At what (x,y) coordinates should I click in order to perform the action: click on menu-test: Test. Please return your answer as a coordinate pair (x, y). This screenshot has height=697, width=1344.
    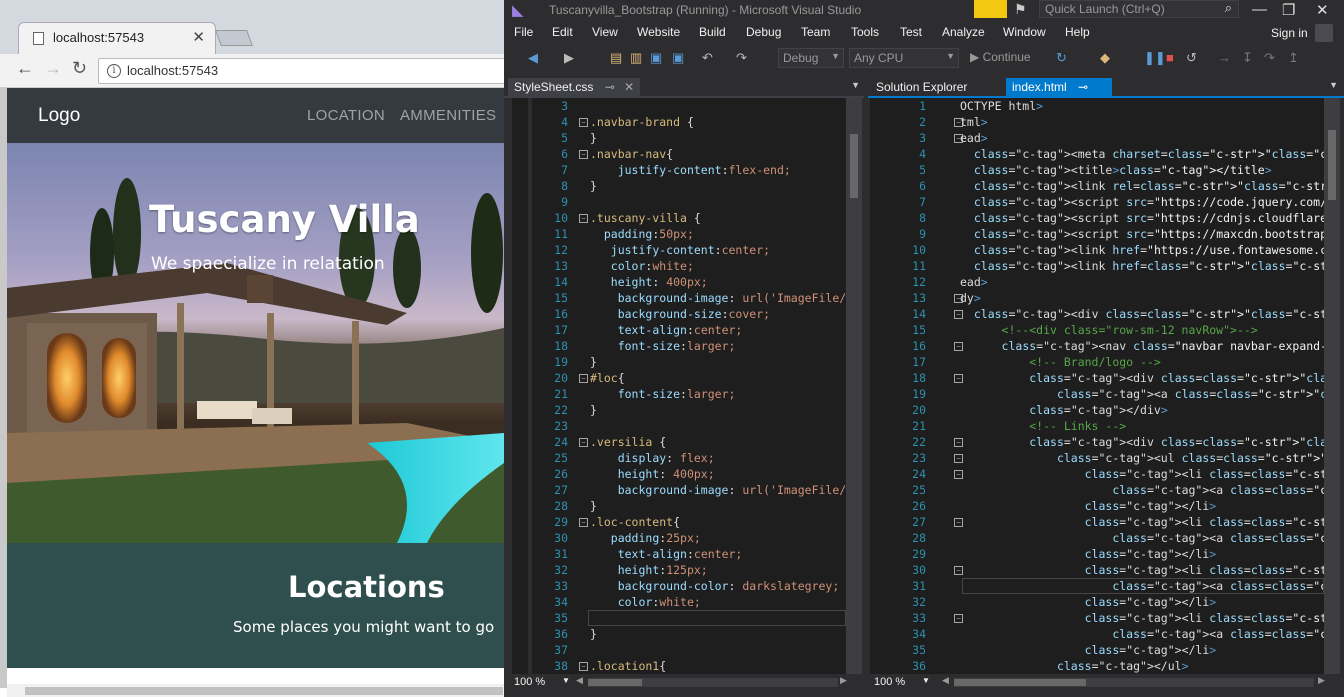
    Looking at the image, I should click on (911, 32).